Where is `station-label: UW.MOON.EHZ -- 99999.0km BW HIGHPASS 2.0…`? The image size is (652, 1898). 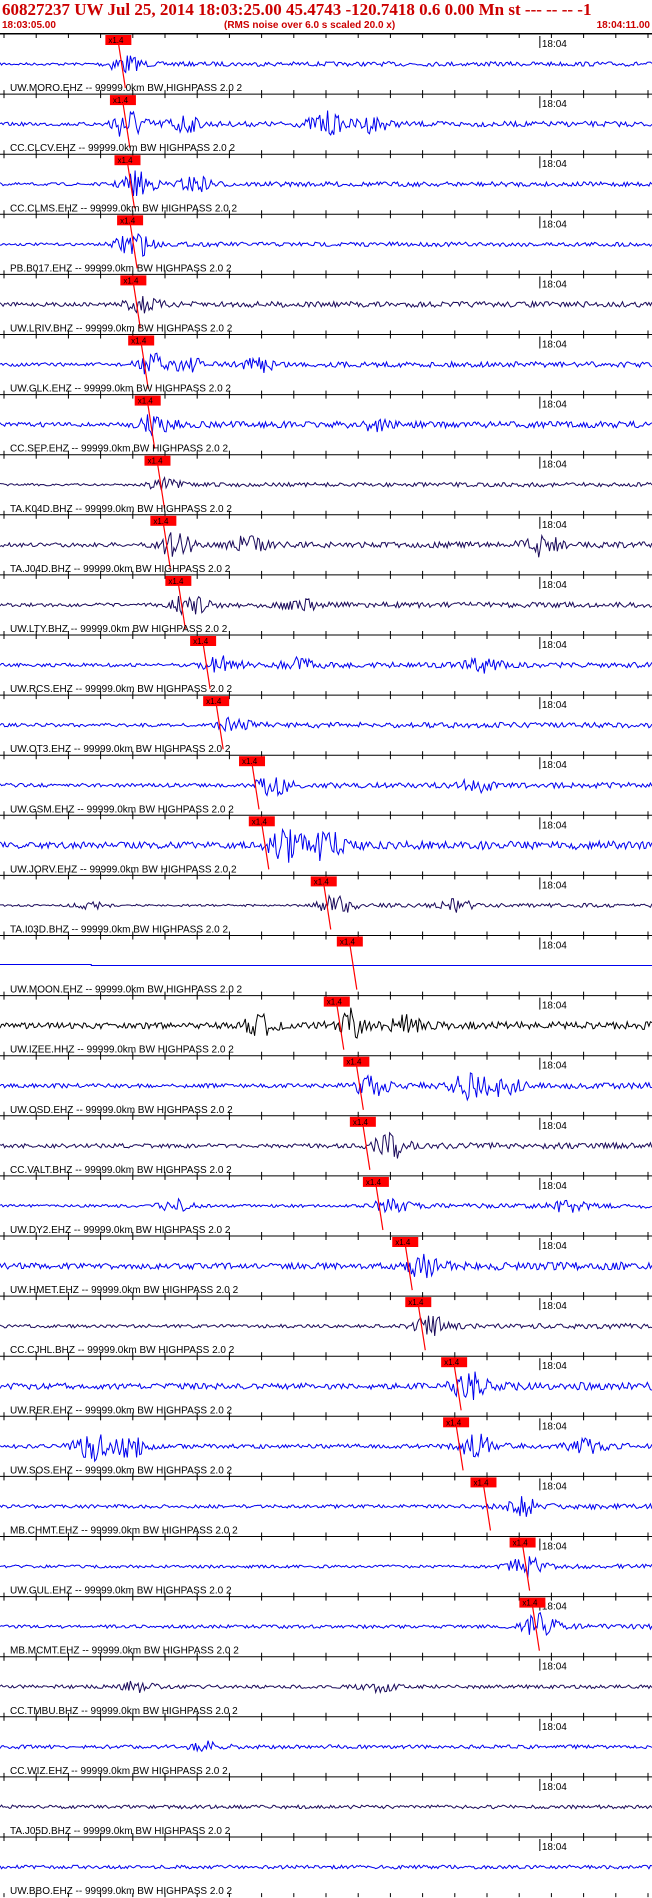
station-label: UW.MOON.EHZ -- 99999.0km BW HIGHPASS 2.0… is located at coordinates (126, 990).